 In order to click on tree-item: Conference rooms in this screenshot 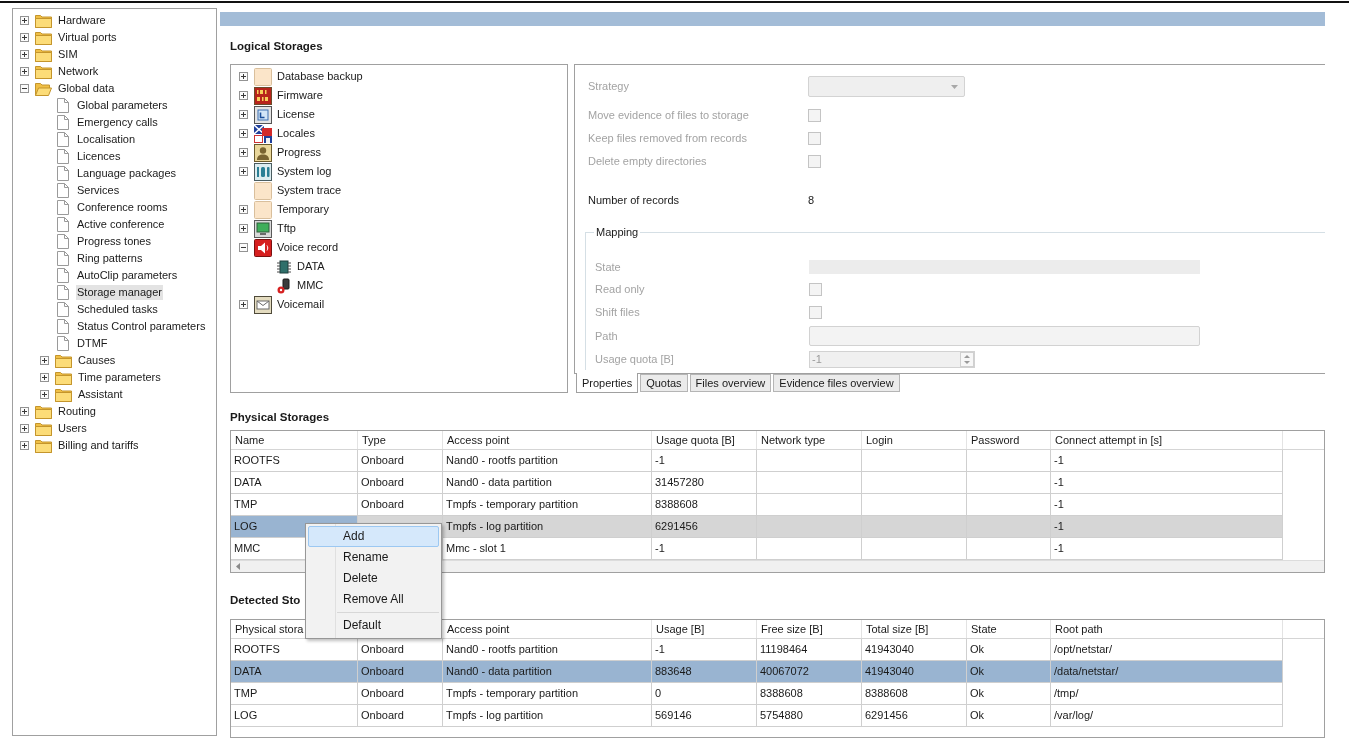, I will do `click(122, 207)`.